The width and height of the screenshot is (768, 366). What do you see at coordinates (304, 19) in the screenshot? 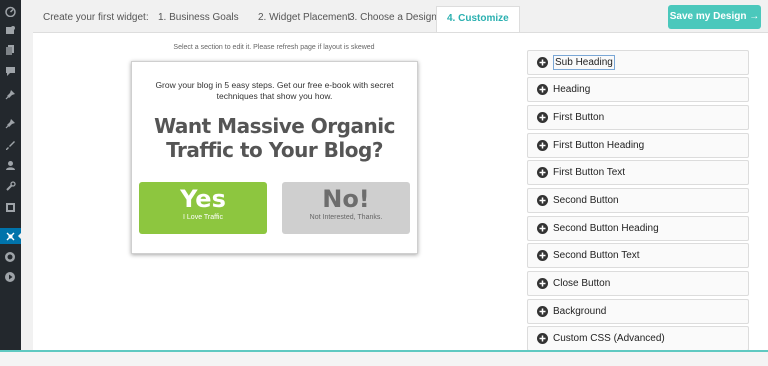
I see `tab-widget-placement: 2. Widget Placement` at bounding box center [304, 19].